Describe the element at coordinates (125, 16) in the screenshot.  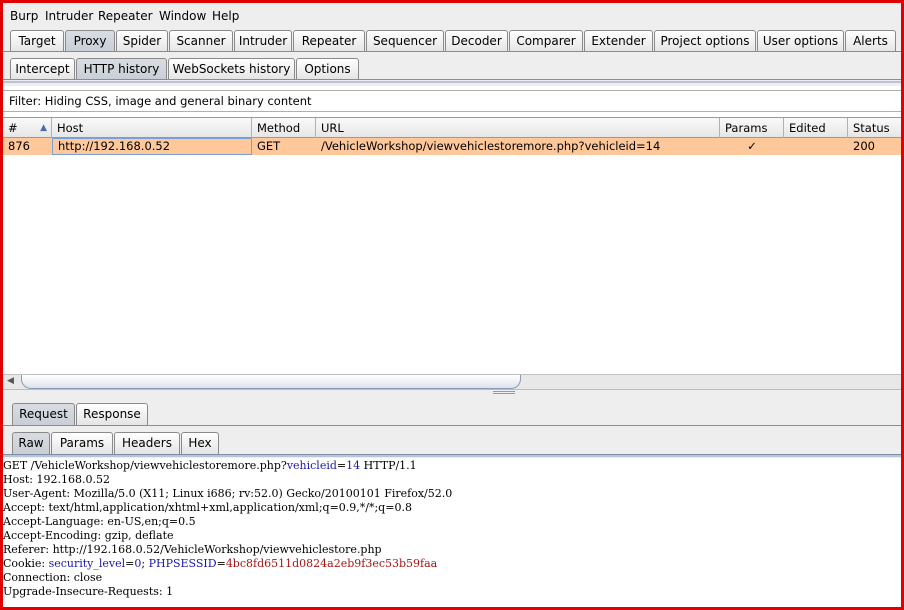
I see `menu-repeater: Repeater` at that location.